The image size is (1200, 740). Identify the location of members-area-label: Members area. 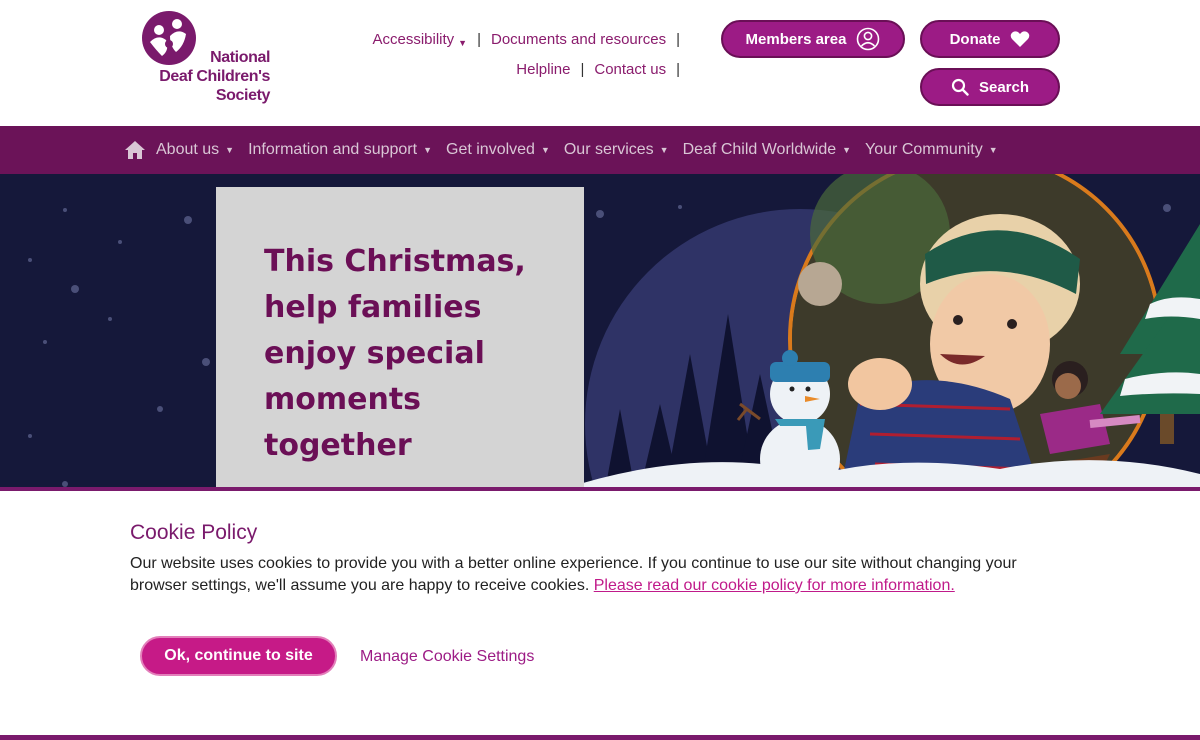
(796, 39).